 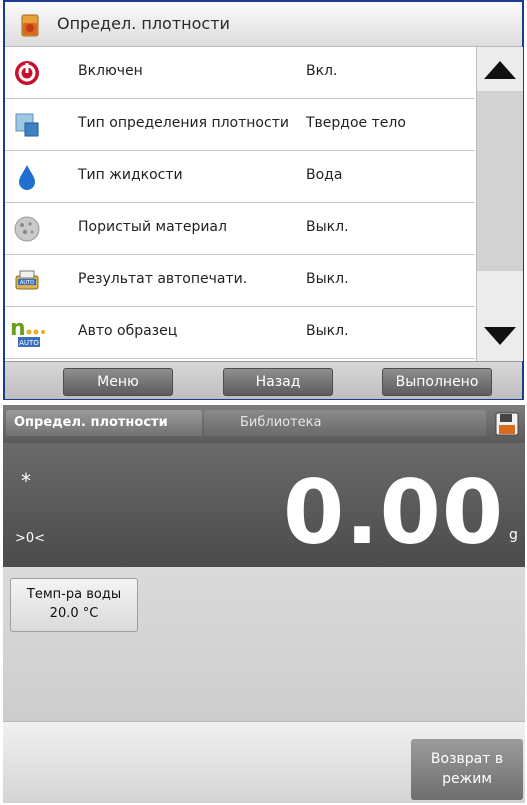 What do you see at coordinates (278, 382) in the screenshot?
I see `back-button: Назад` at bounding box center [278, 382].